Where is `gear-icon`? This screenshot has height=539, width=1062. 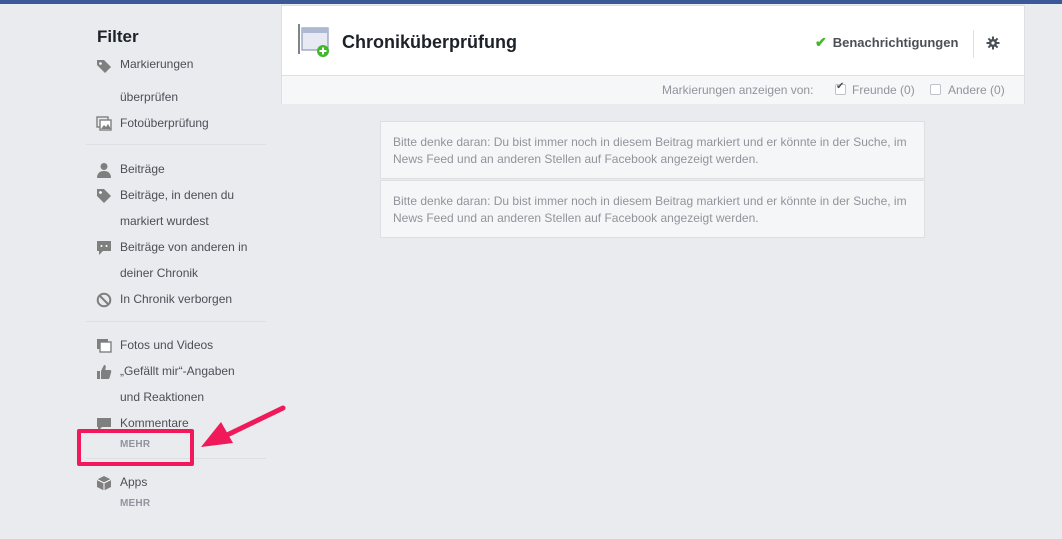 gear-icon is located at coordinates (993, 43).